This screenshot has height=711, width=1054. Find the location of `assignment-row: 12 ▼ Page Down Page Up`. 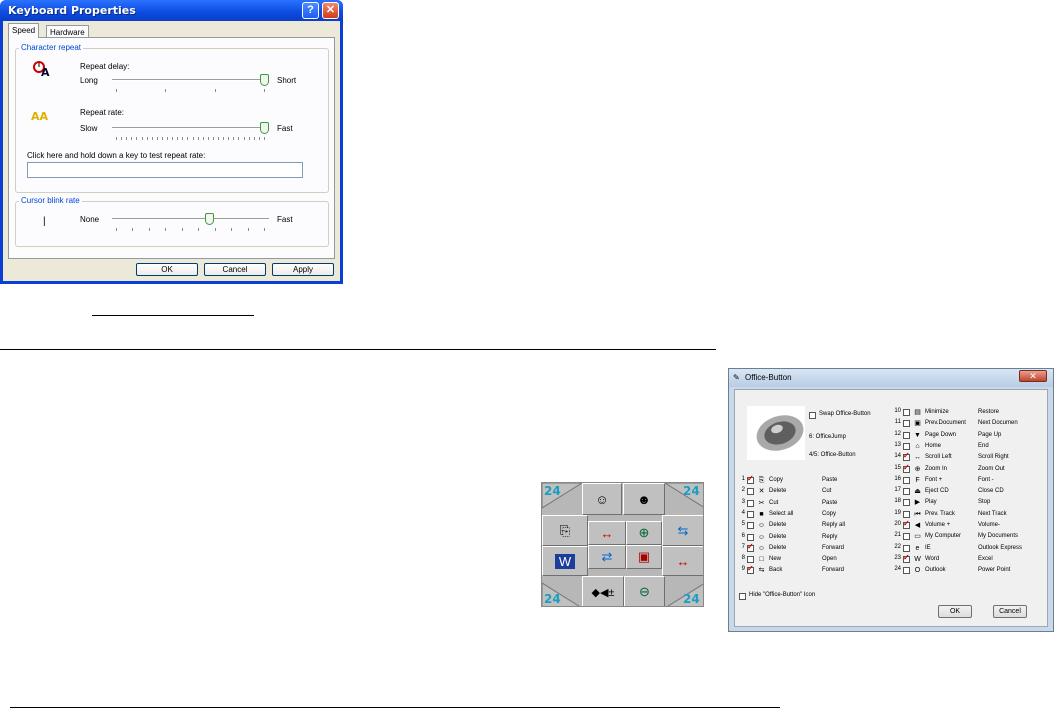

assignment-row: 12 ▼ Page Down Page Up is located at coordinates (966, 436).